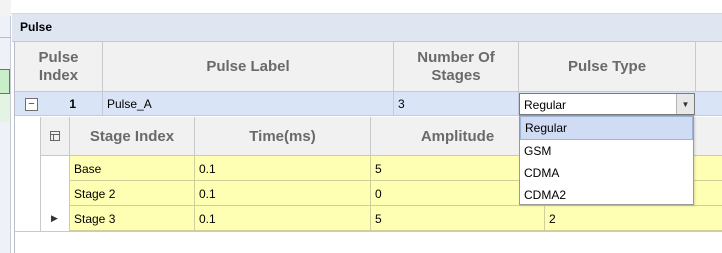  Describe the element at coordinates (54, 218) in the screenshot. I see `row-pointer-icon: ▶` at that location.